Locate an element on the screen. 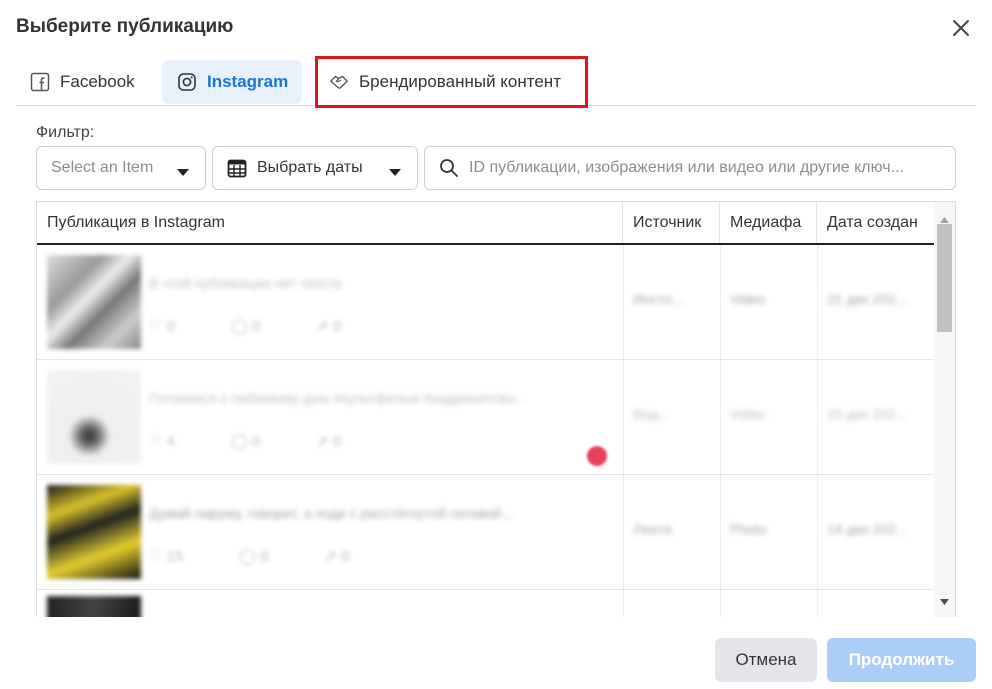 The image size is (992, 689). post-source: Лента is located at coordinates (652, 529).